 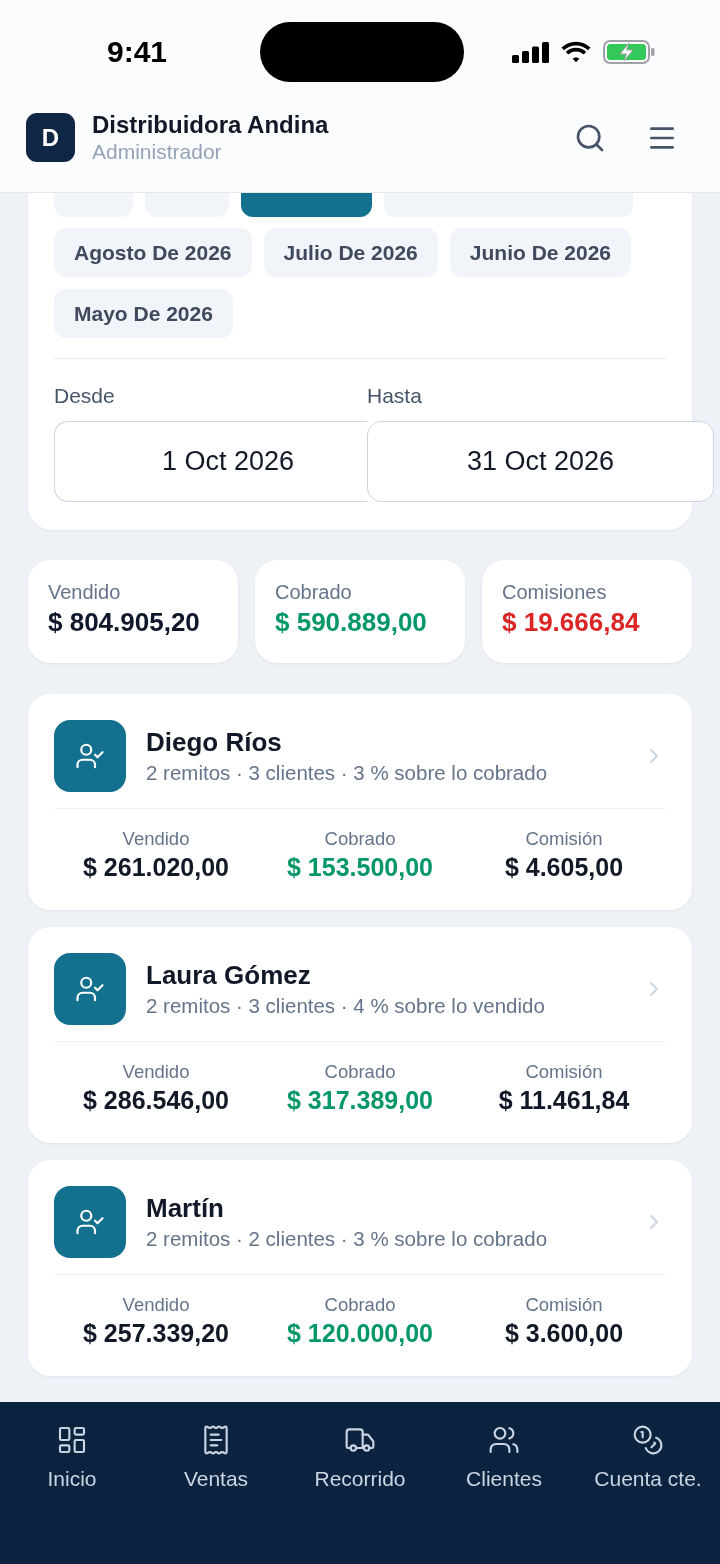 What do you see at coordinates (124, 622) in the screenshot?
I see `summary-value: $ 804.905,20` at bounding box center [124, 622].